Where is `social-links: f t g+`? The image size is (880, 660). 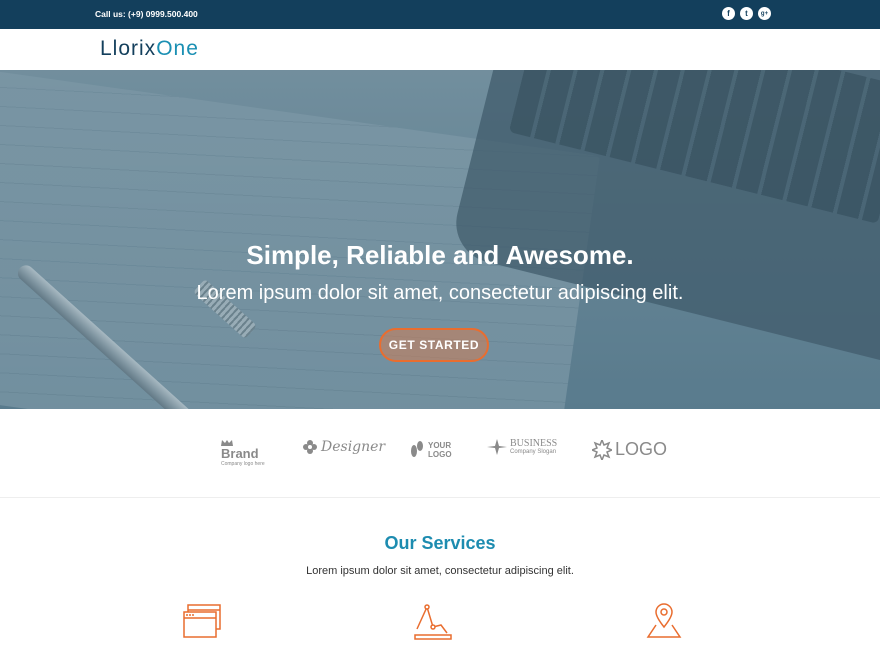 social-links: f t g+ is located at coordinates (746, 13).